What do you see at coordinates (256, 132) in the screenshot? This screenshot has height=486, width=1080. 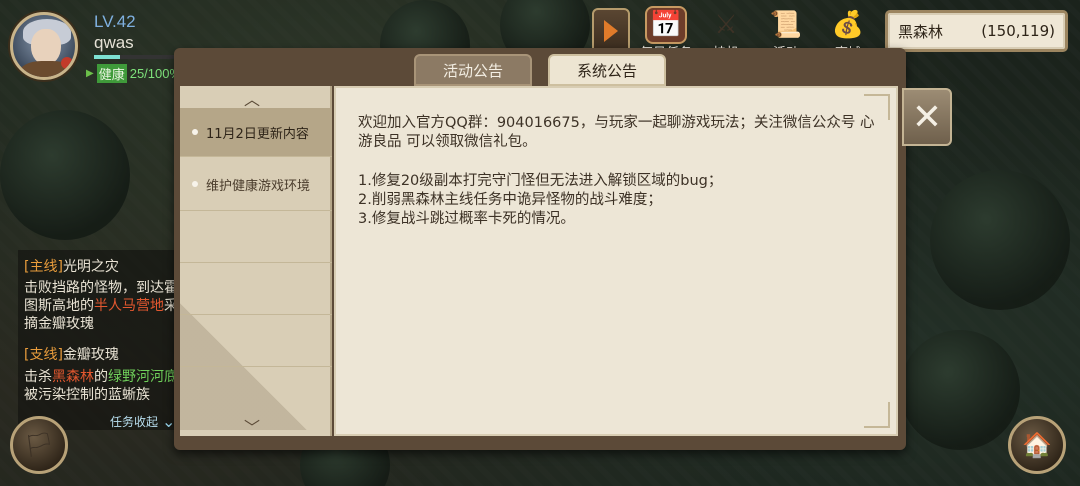 I see `announcement-item-update: 11月2日更新内容` at bounding box center [256, 132].